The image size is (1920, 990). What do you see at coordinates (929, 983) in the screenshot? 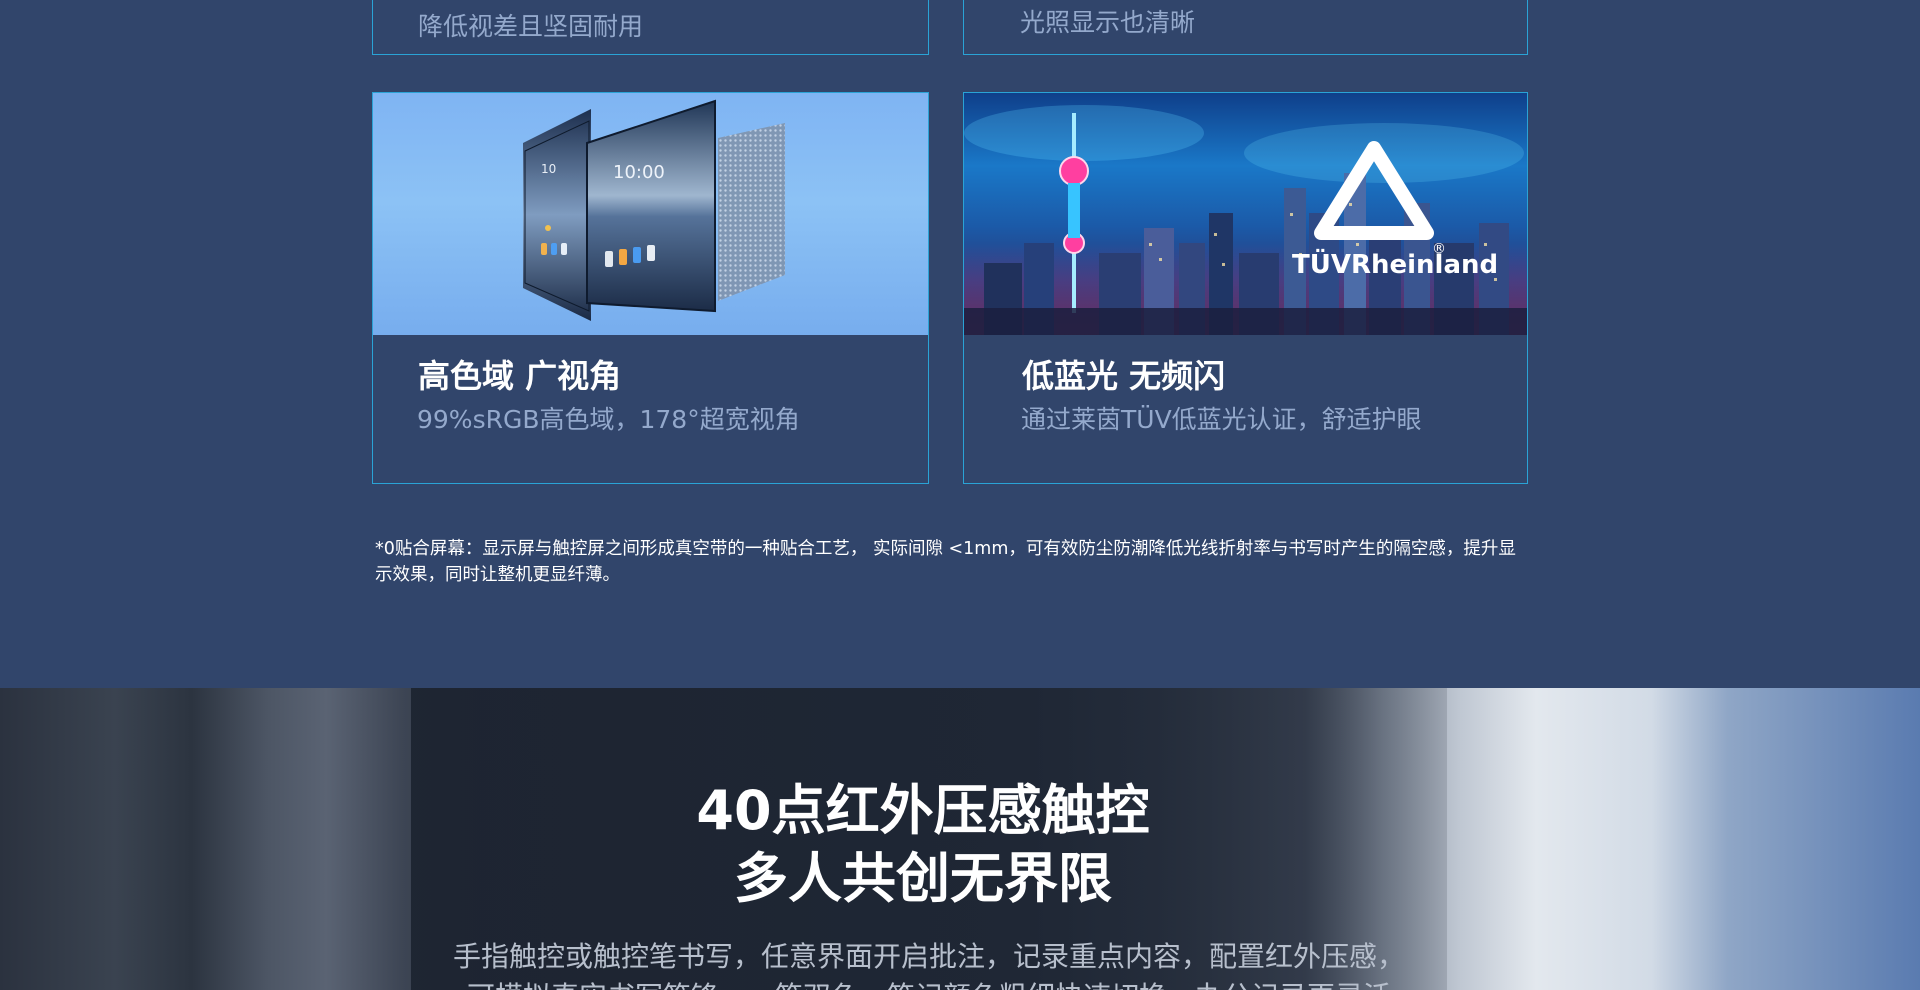
I see `touch-section-desc-line2: 可模拟真实书写笔锋，一笔双色，笔记颜色粗细快速切换，办公记录更灵活` at bounding box center [929, 983].